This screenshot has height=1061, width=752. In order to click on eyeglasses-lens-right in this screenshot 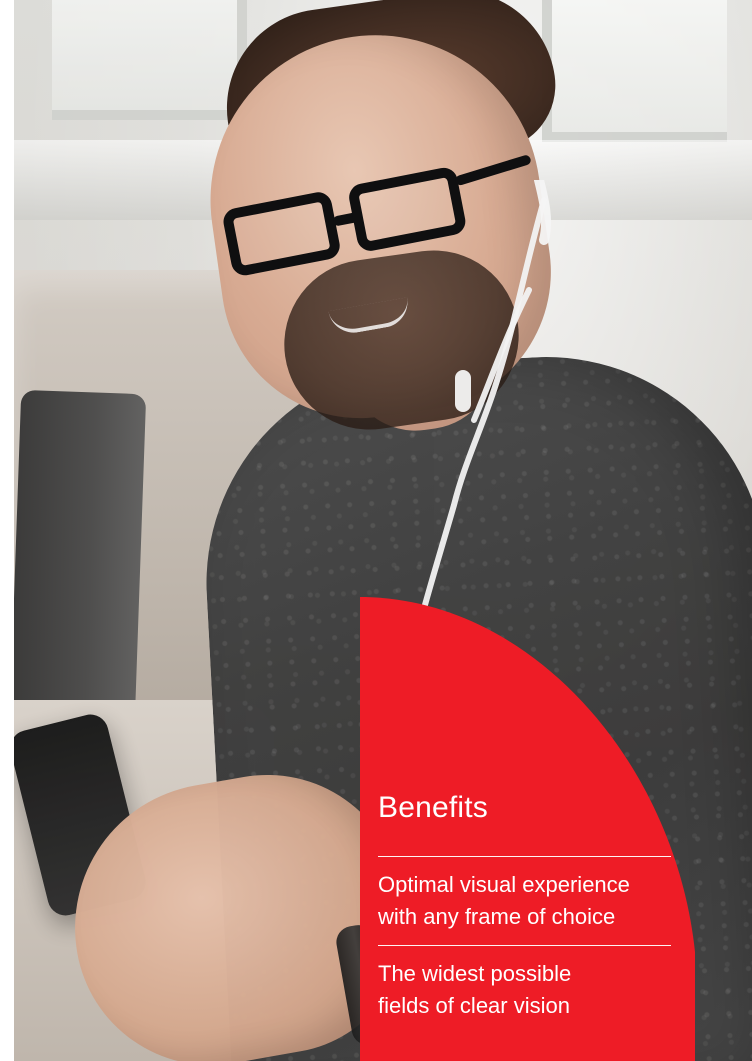, I will do `click(407, 209)`.